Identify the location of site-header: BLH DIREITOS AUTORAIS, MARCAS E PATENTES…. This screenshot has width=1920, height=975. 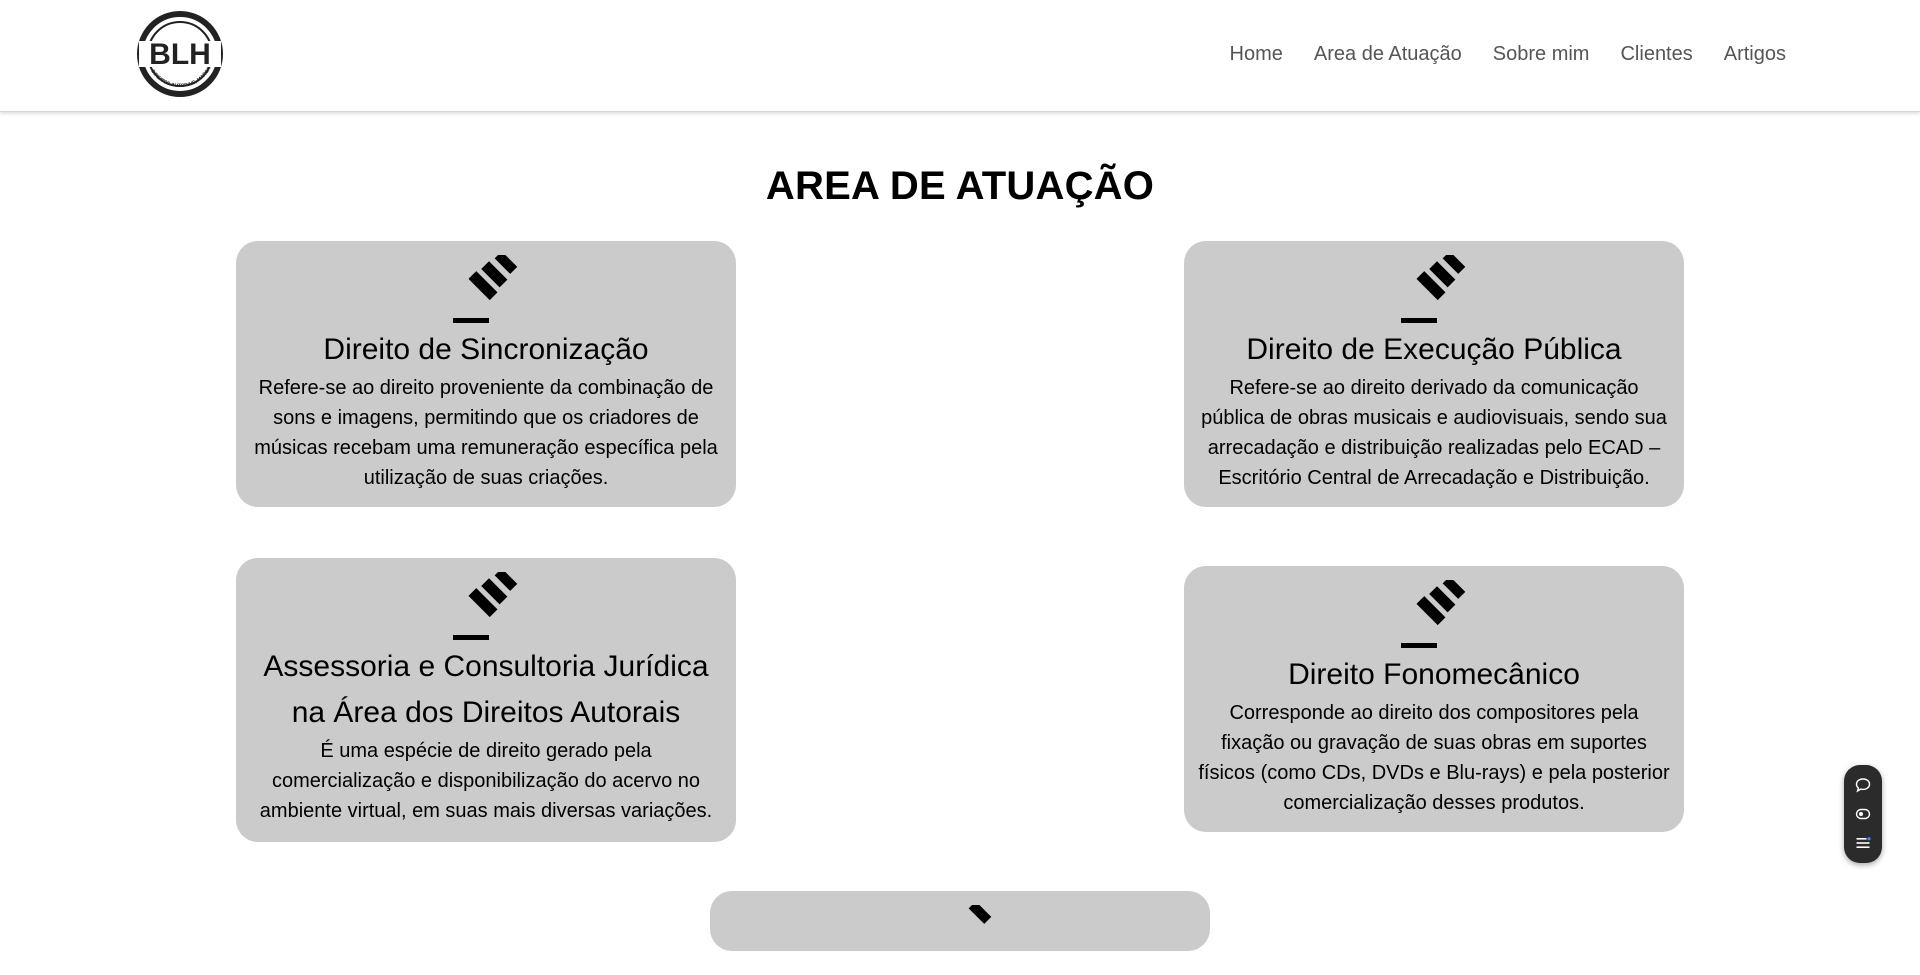
(960, 56).